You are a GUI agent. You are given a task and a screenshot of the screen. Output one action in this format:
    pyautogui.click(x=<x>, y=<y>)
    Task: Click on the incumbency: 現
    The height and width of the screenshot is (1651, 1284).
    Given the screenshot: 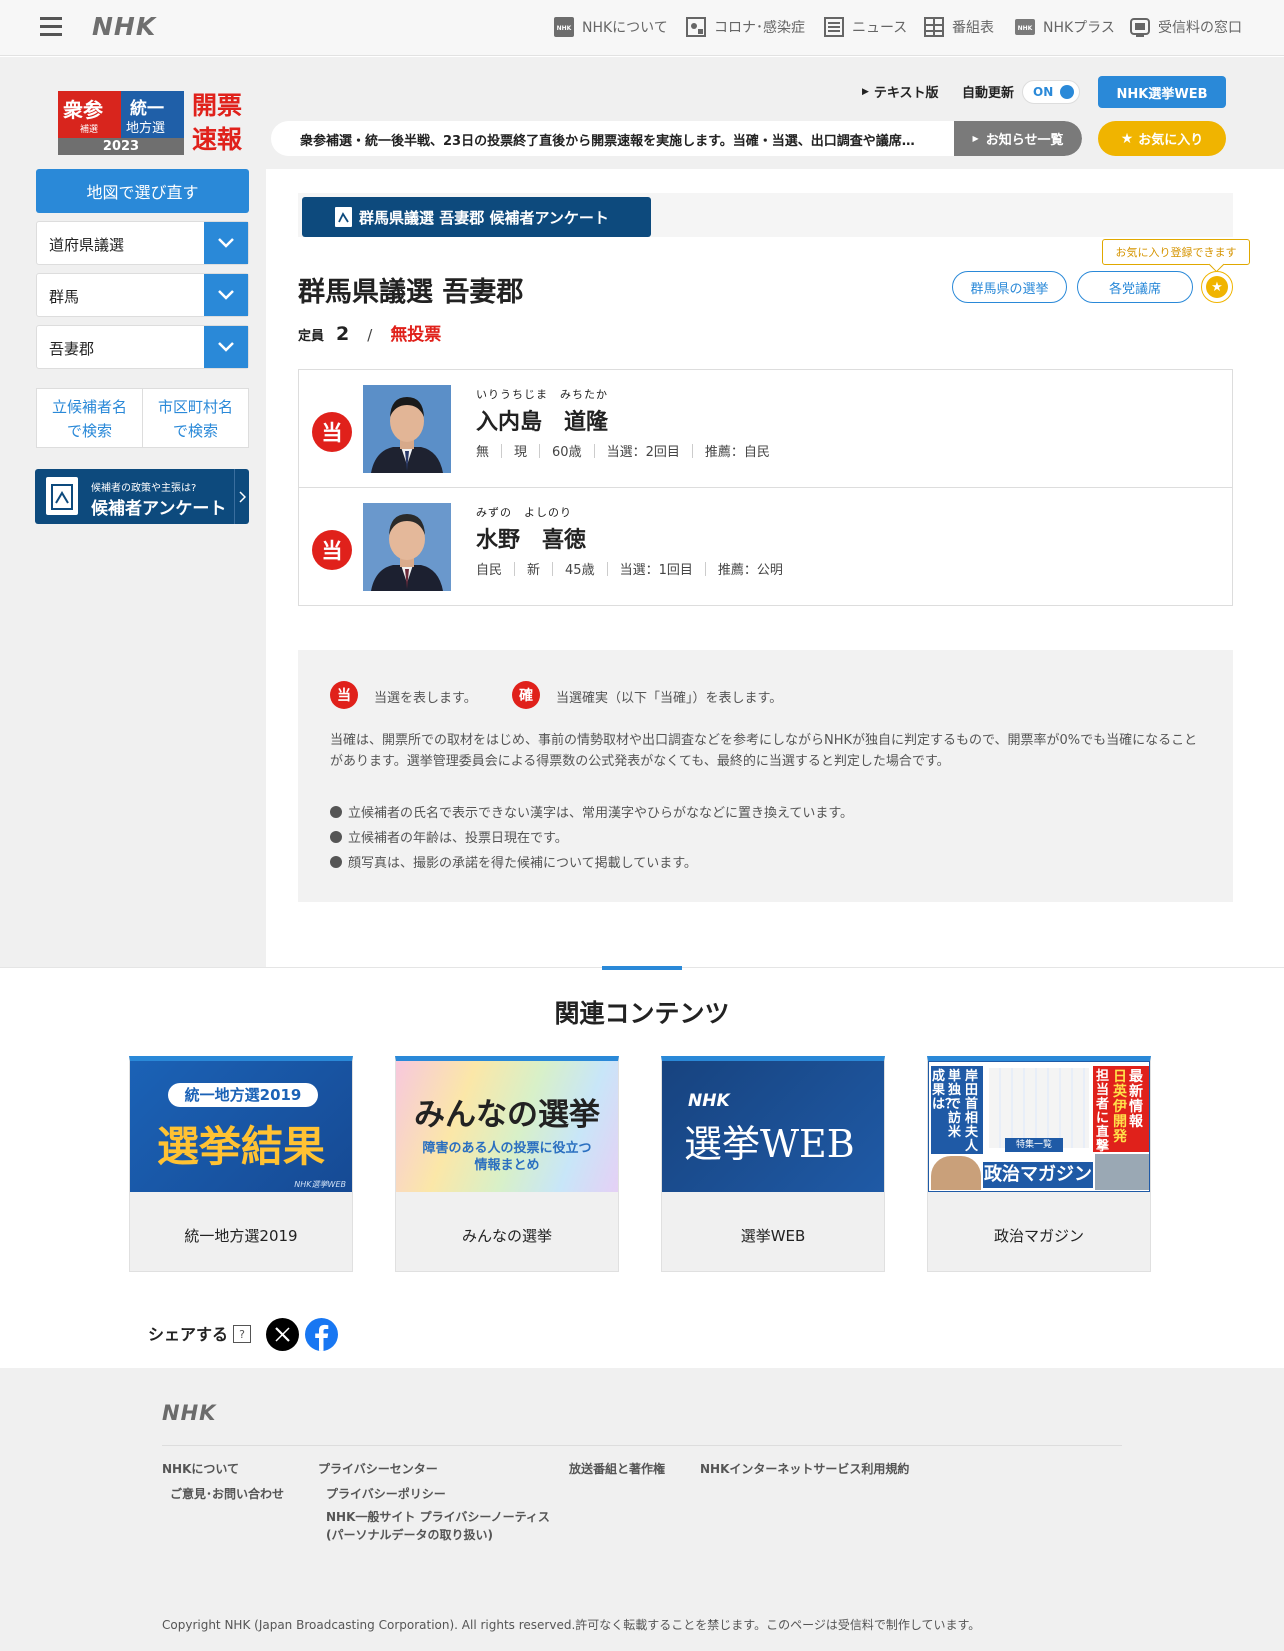 What is the action you would take?
    pyautogui.click(x=521, y=452)
    